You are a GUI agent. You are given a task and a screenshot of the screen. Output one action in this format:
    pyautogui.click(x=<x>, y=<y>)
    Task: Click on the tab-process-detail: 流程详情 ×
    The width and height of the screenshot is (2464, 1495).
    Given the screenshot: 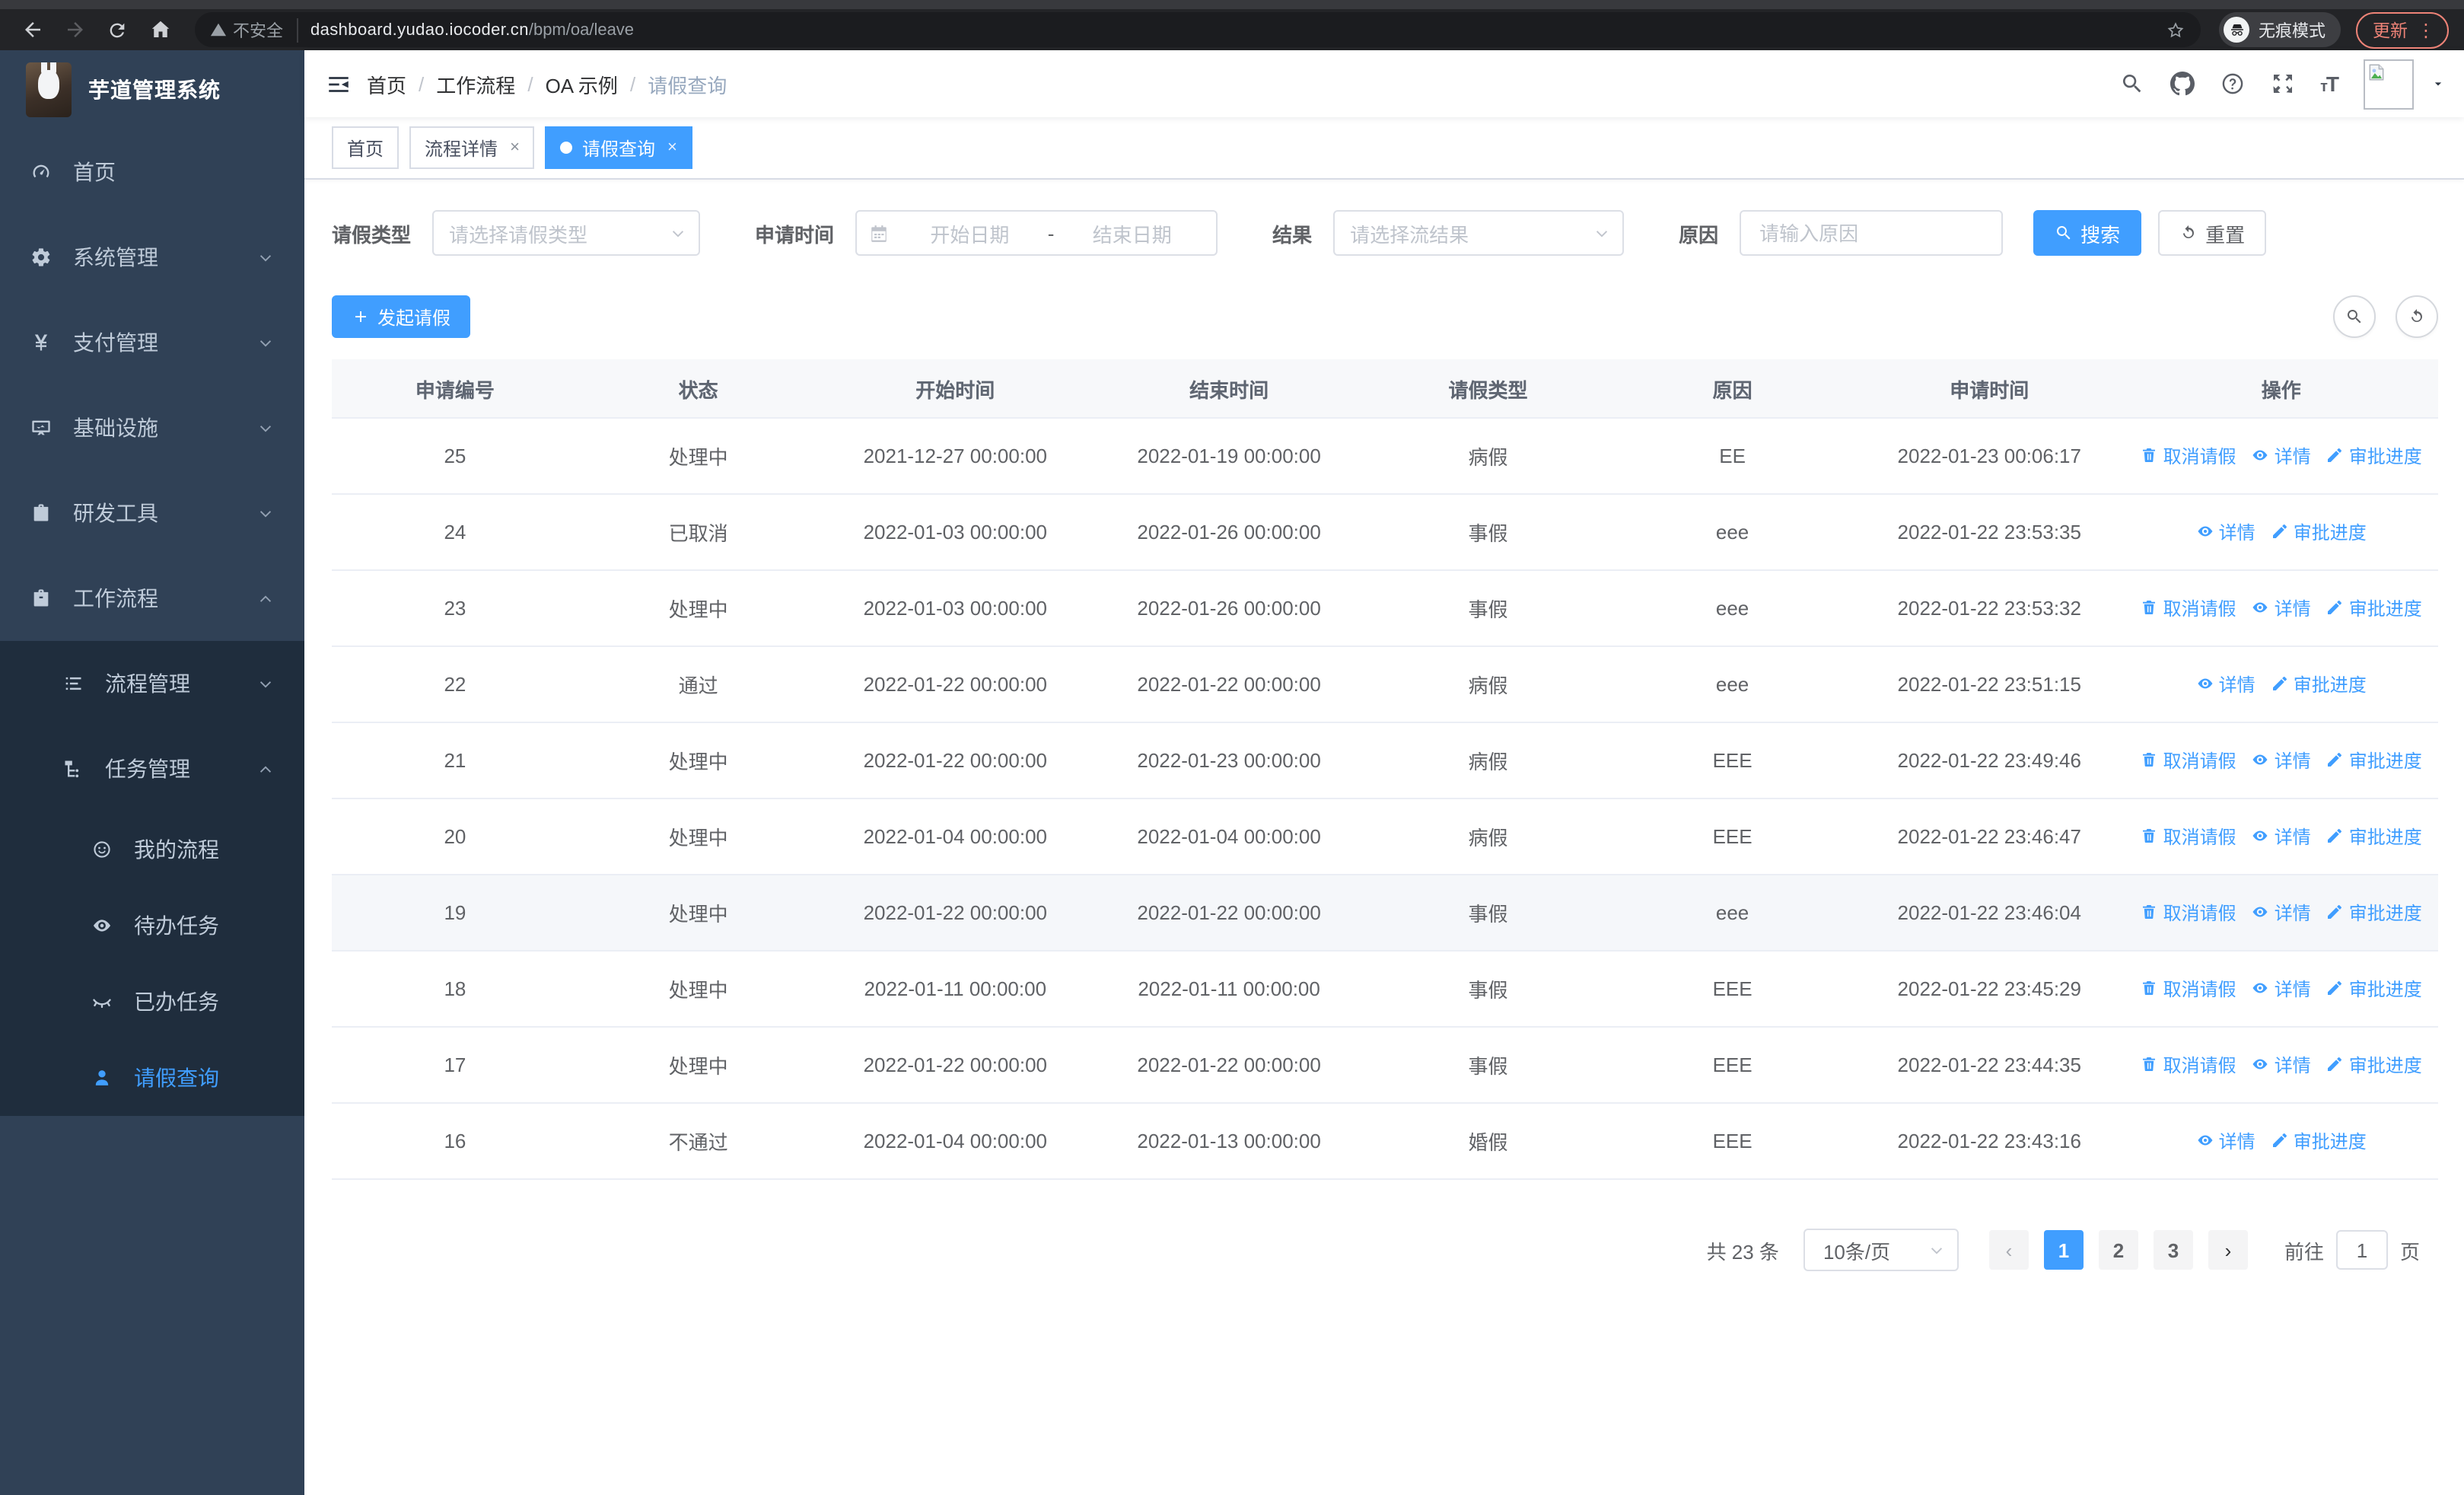 What is the action you would take?
    pyautogui.click(x=472, y=147)
    